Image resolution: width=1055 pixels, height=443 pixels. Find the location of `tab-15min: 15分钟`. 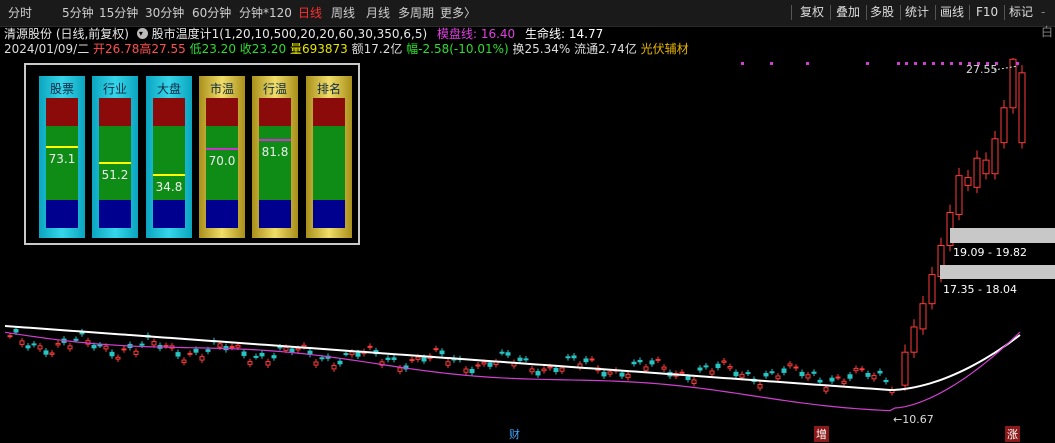

tab-15min: 15分钟 is located at coordinates (118, 13).